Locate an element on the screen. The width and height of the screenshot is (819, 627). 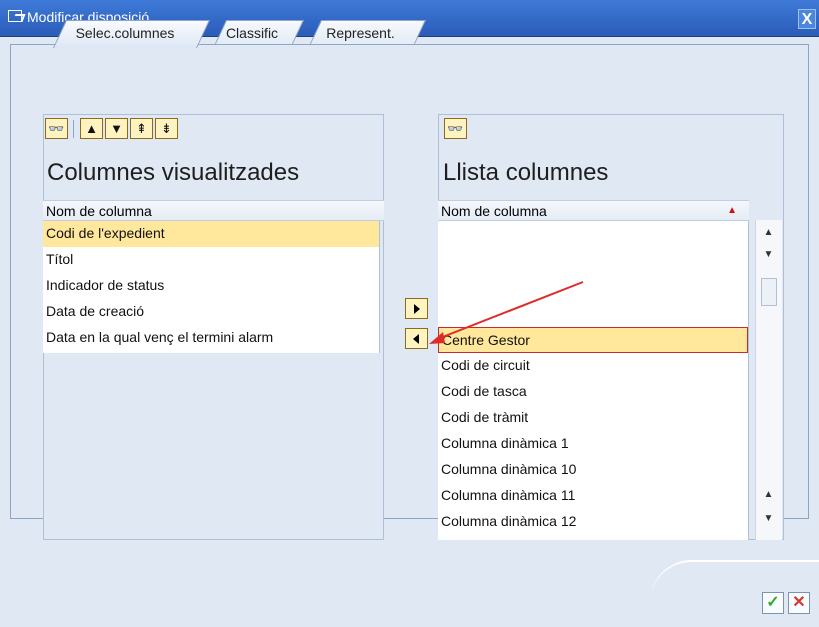
red-arrow-line is located at coordinates (511, 310).